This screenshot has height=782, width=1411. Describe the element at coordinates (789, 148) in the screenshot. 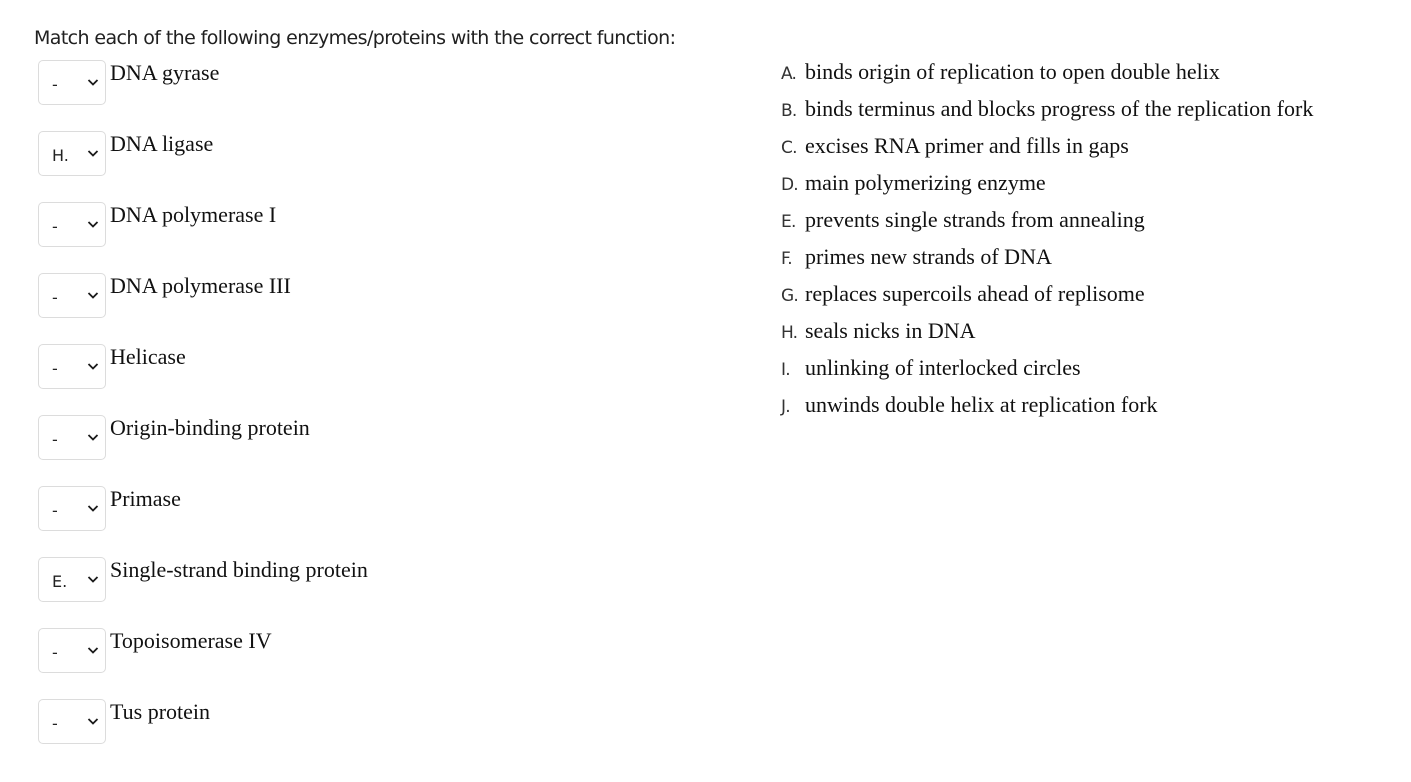

I see `option-letter: C.` at that location.